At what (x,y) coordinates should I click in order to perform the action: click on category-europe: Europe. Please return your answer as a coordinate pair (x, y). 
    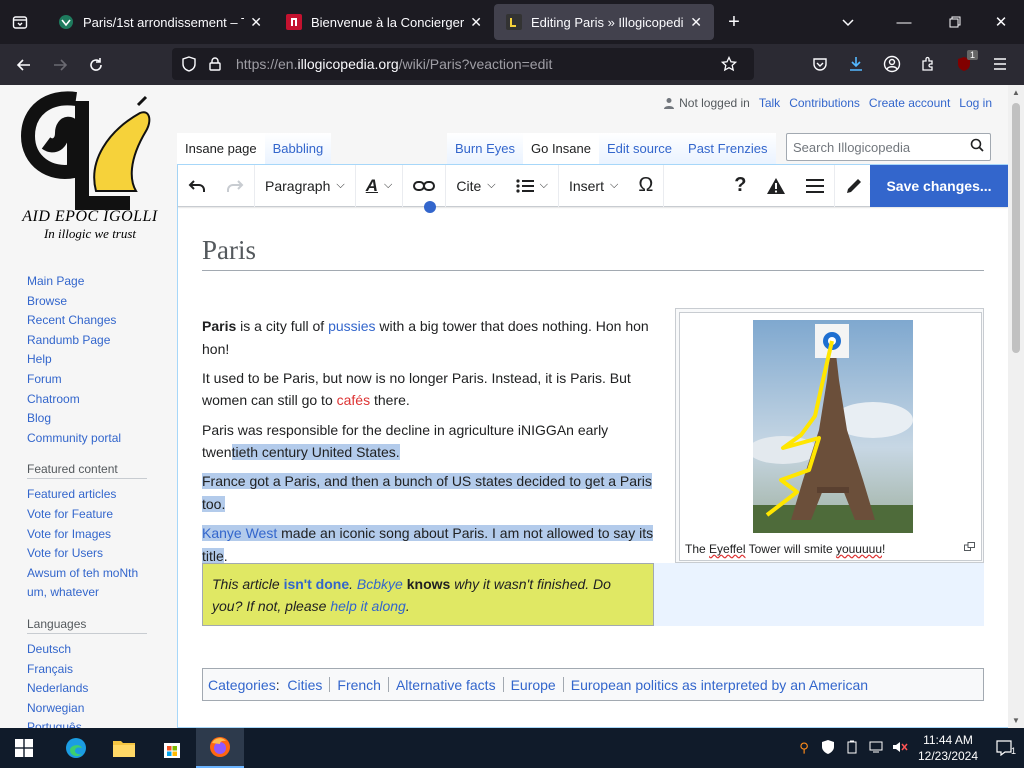
    Looking at the image, I should click on (533, 685).